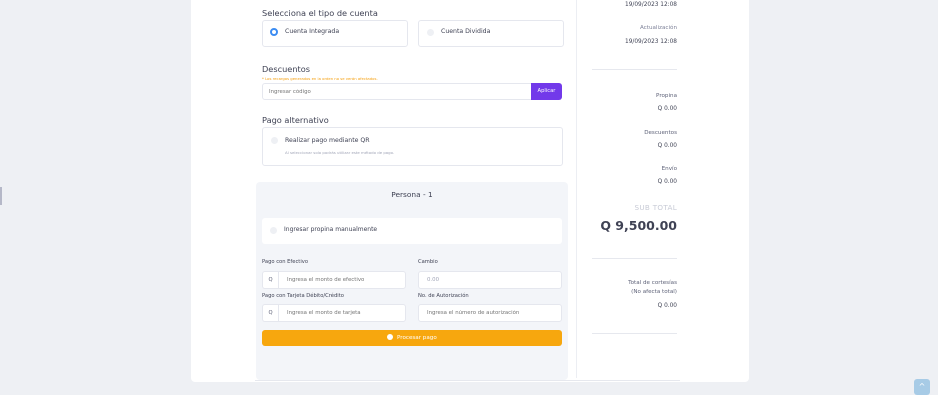  I want to click on manual-tip-label: Ingresar propina manualmente, so click(331, 229).